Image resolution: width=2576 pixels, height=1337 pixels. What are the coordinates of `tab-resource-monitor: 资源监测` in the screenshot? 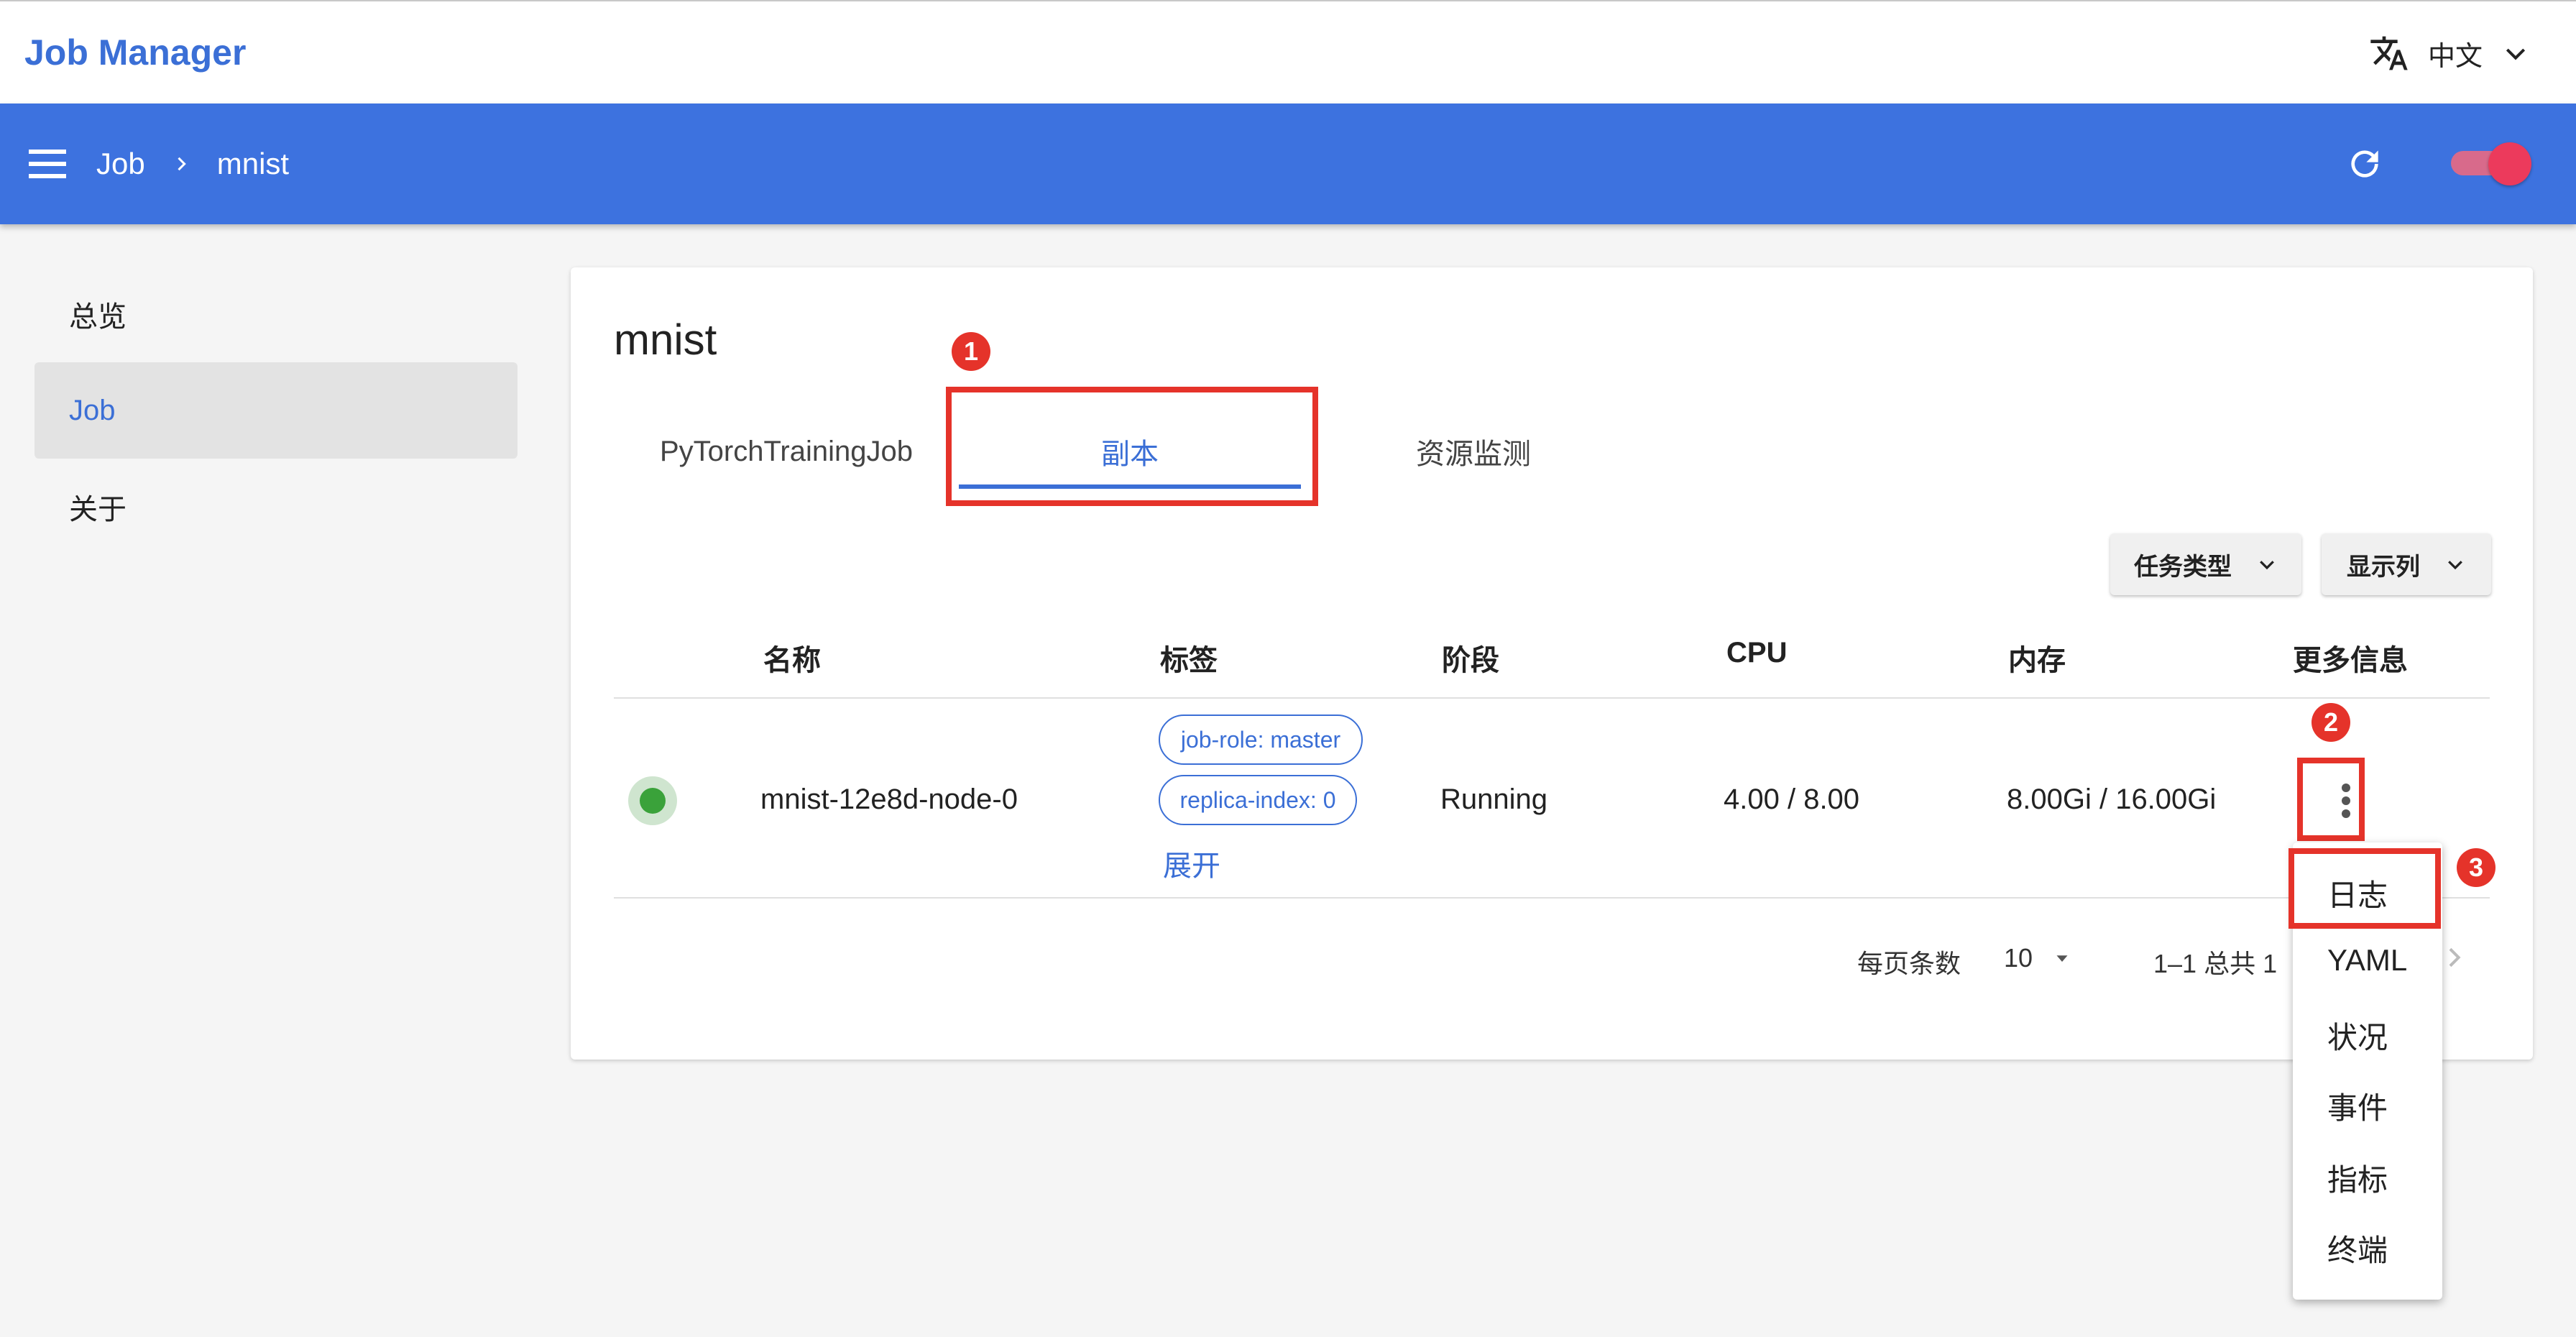 It's located at (1473, 452).